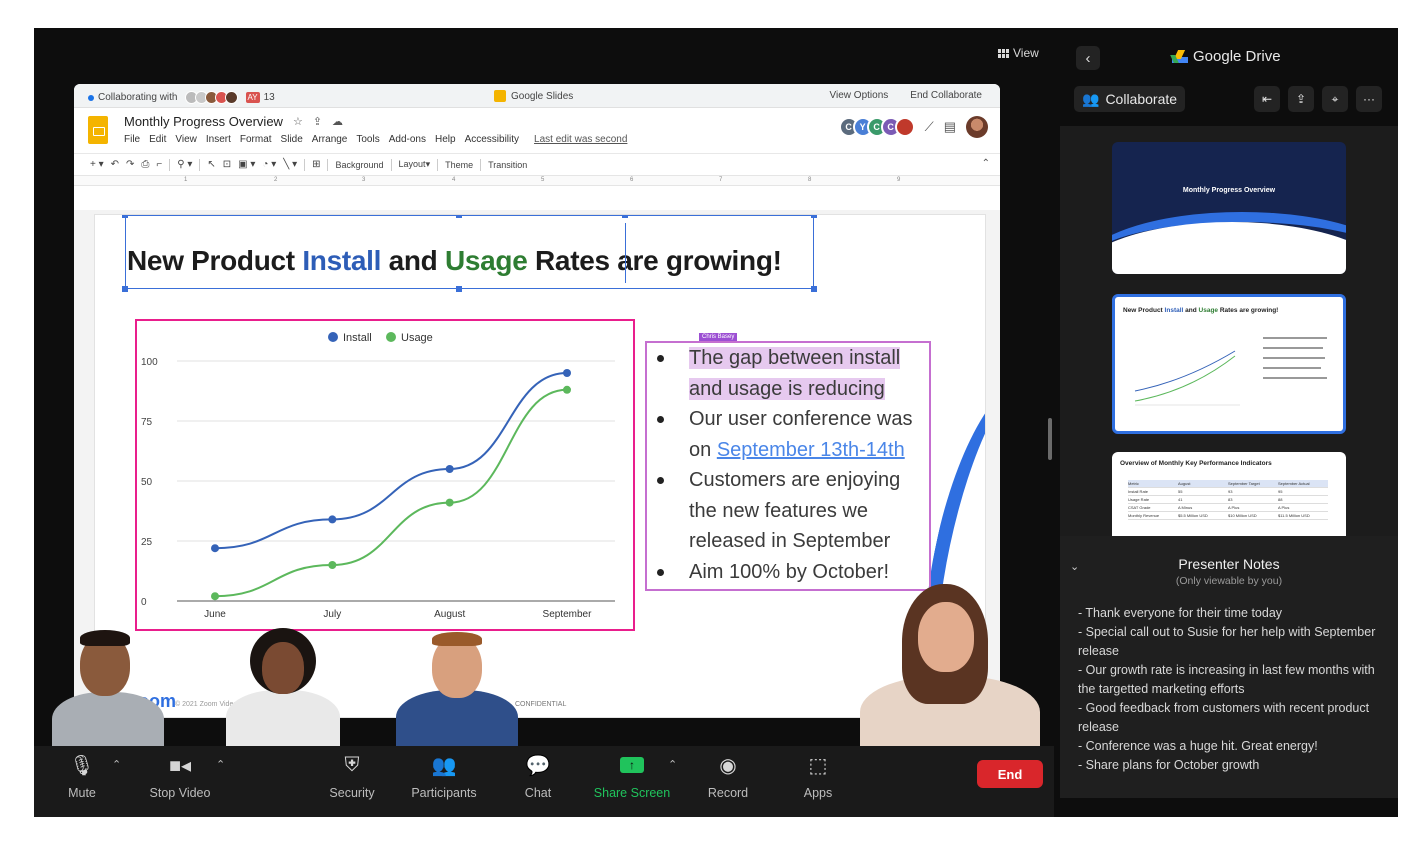 The image size is (1428, 842). I want to click on end-meeting-button: End, so click(1010, 774).